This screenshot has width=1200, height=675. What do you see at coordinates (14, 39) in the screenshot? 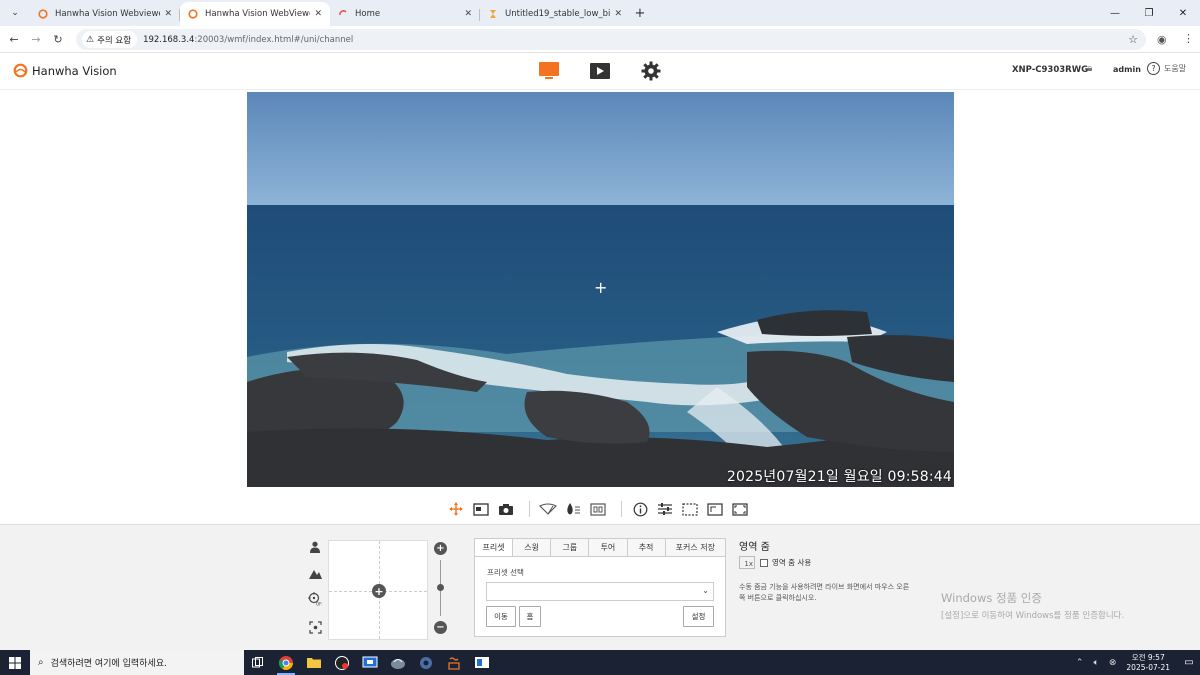
I see `back-icon: ←` at bounding box center [14, 39].